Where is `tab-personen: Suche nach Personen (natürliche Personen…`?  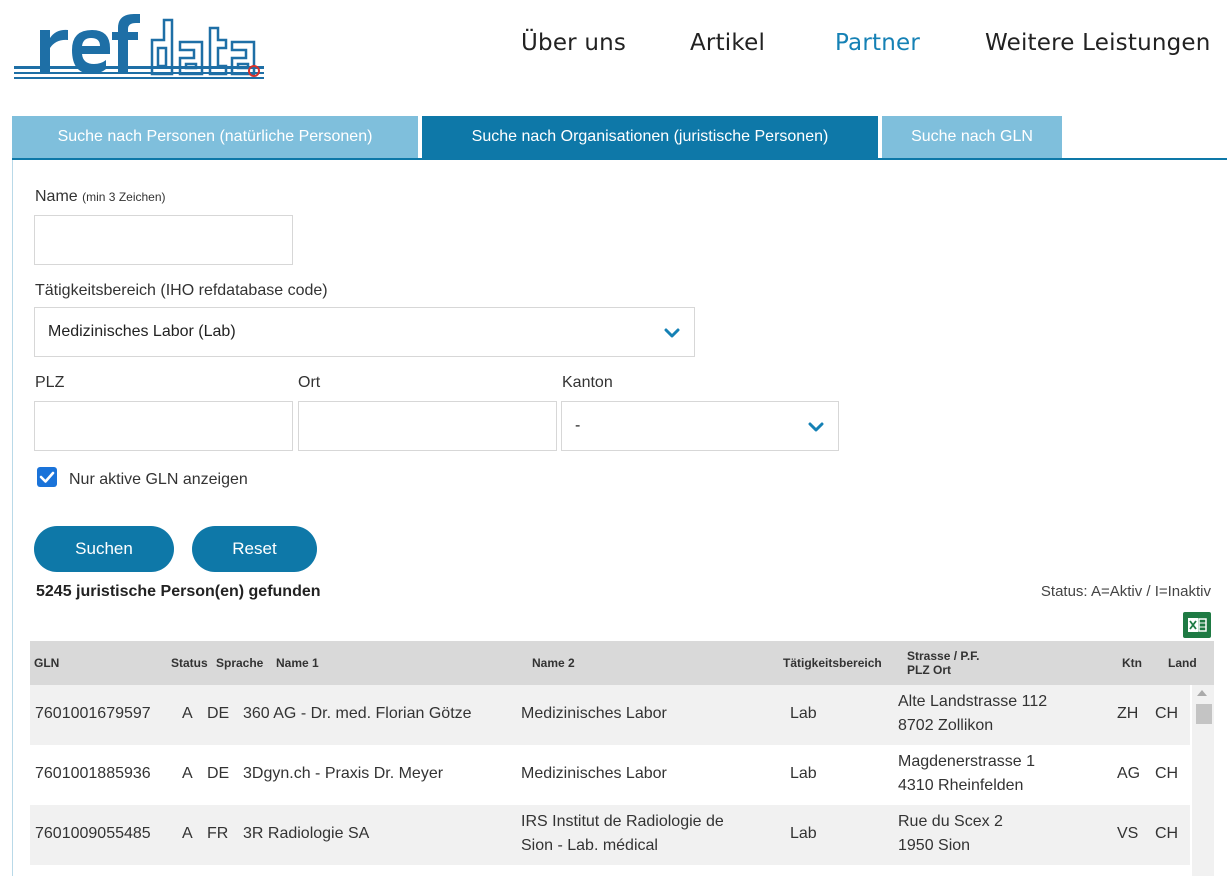
tab-personen: Suche nach Personen (natürliche Personen… is located at coordinates (215, 137).